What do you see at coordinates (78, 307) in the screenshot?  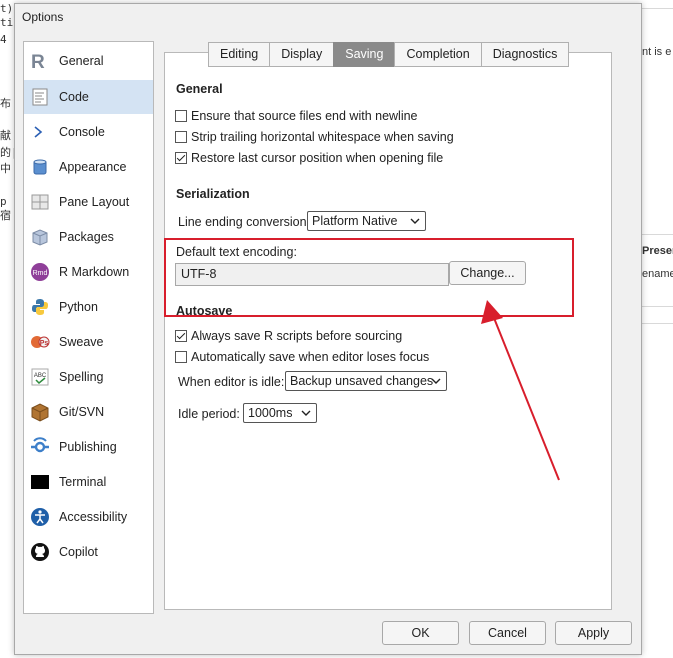 I see `sidebar-item-label: Python` at bounding box center [78, 307].